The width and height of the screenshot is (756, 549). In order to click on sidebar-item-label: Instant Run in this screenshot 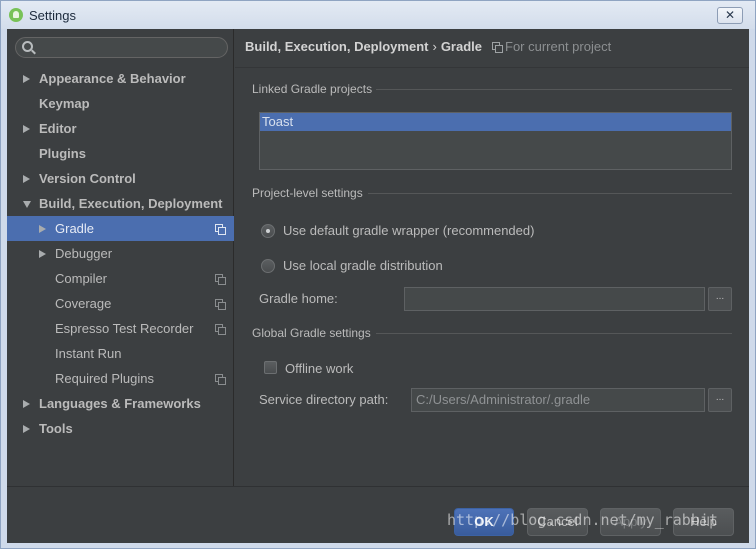, I will do `click(88, 353)`.